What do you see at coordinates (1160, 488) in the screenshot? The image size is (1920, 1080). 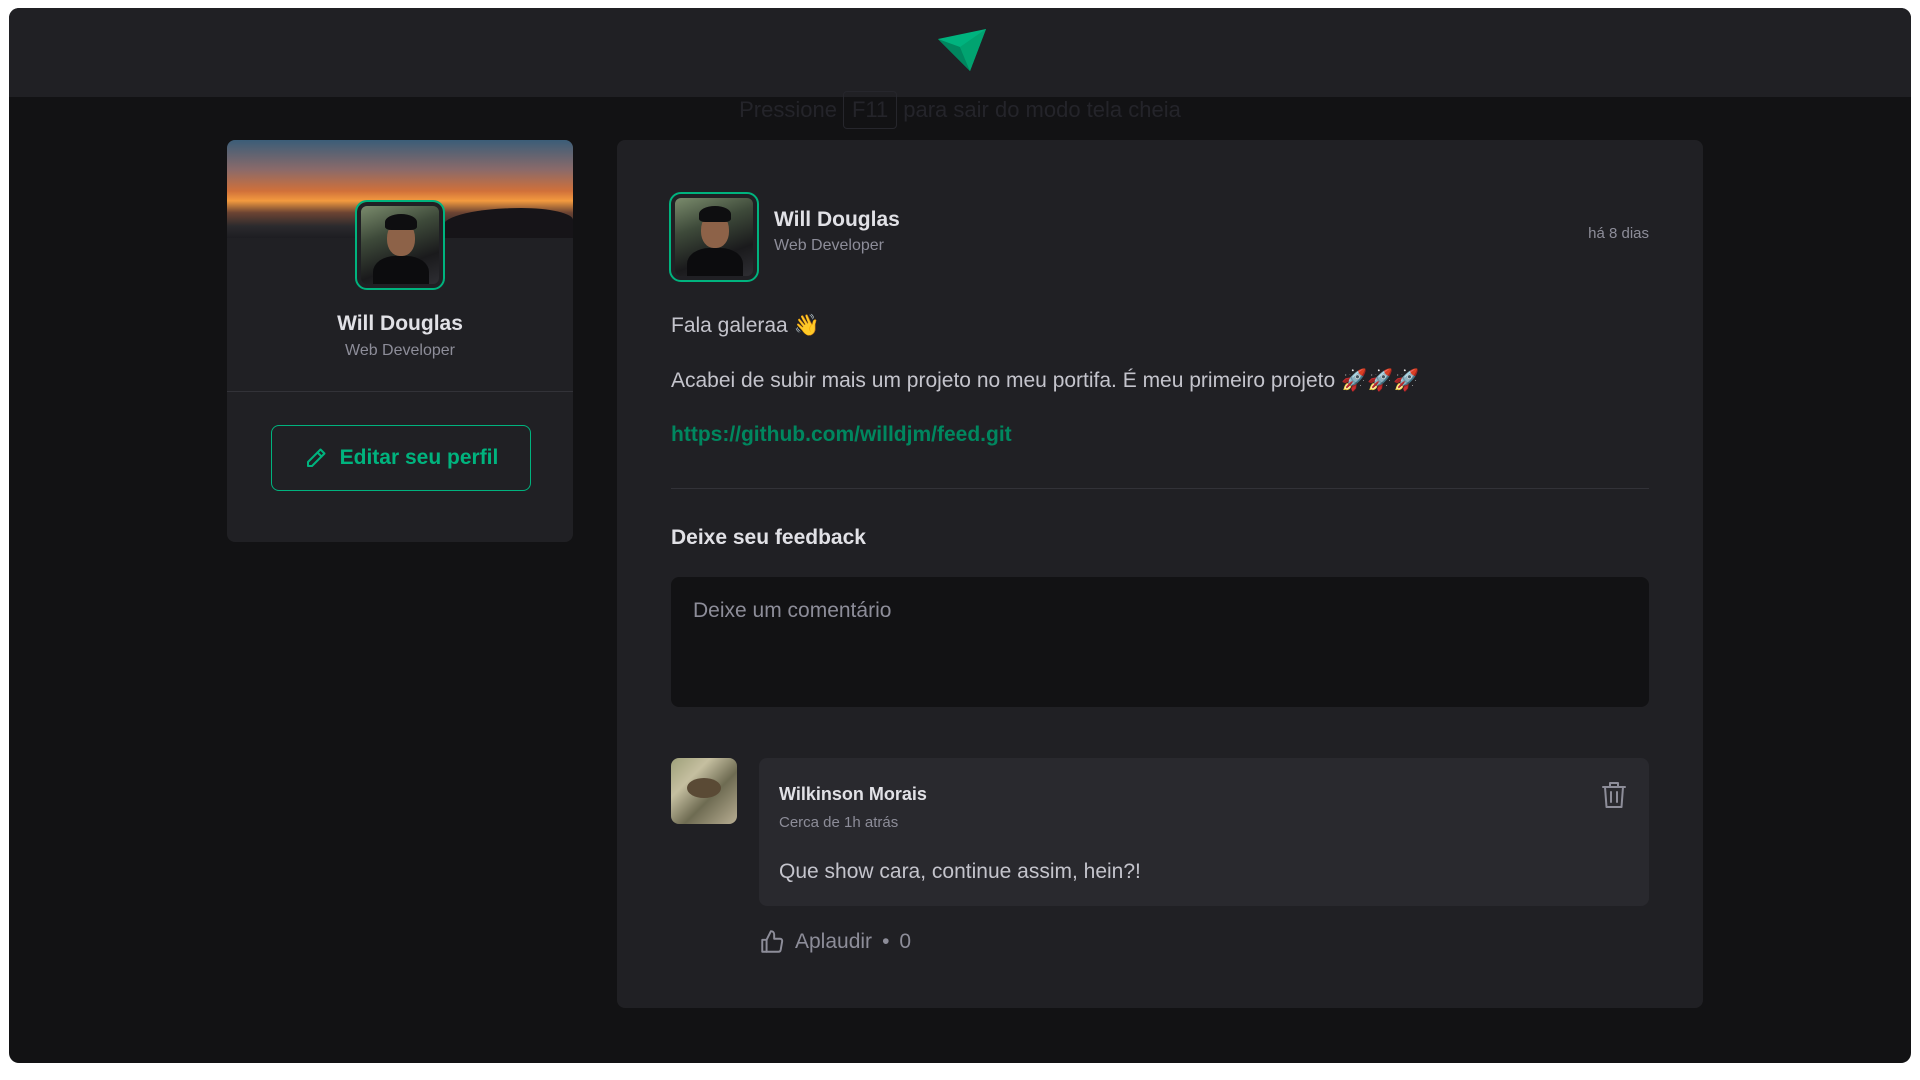 I see `post-divider` at bounding box center [1160, 488].